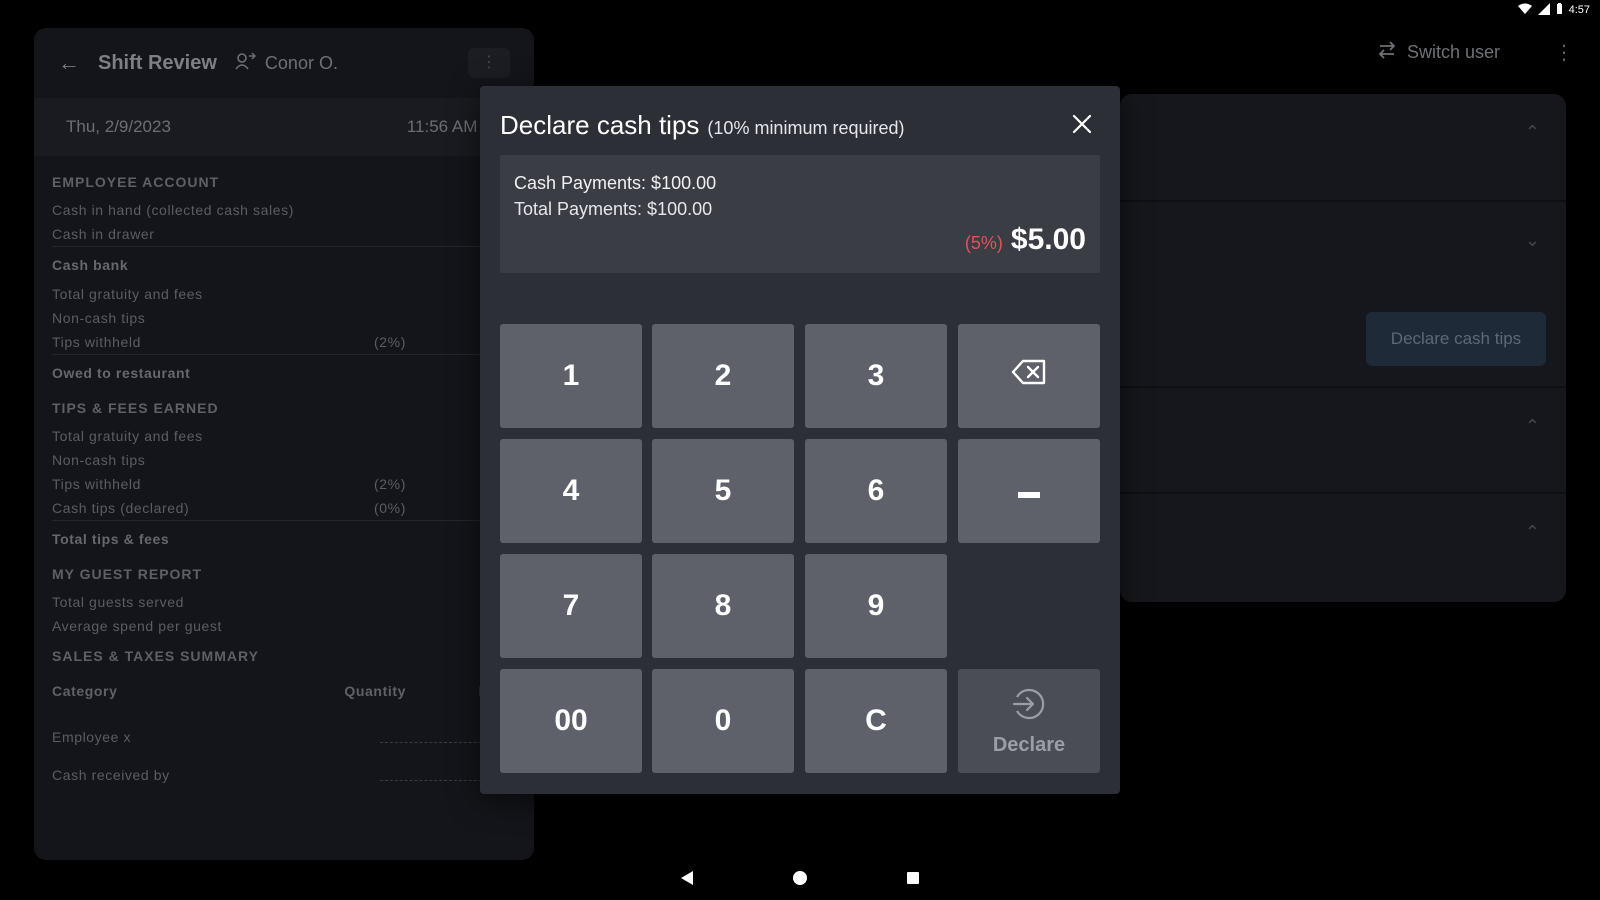  Describe the element at coordinates (284, 264) in the screenshot. I see `cash-bank-row: Cash bank $10` at that location.